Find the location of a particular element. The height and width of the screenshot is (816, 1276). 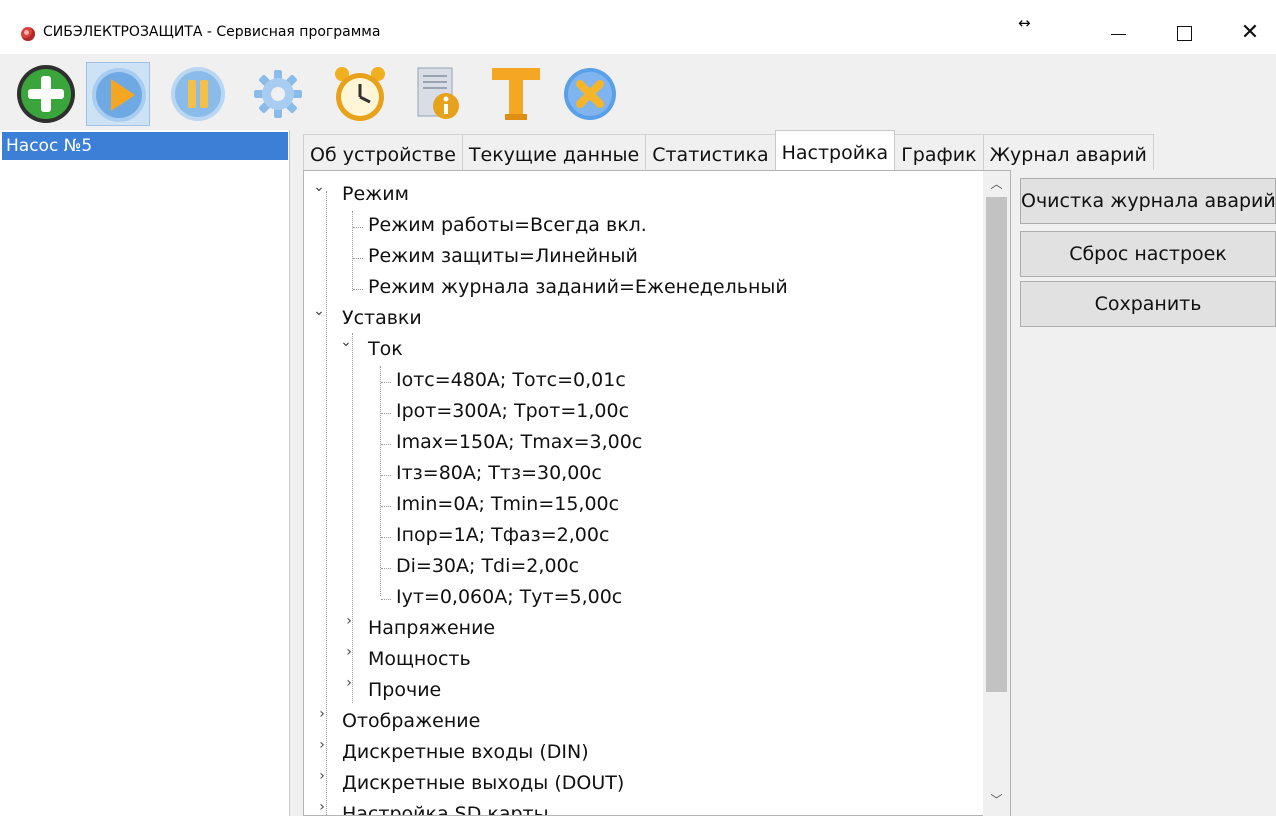

start-button is located at coordinates (118, 94).